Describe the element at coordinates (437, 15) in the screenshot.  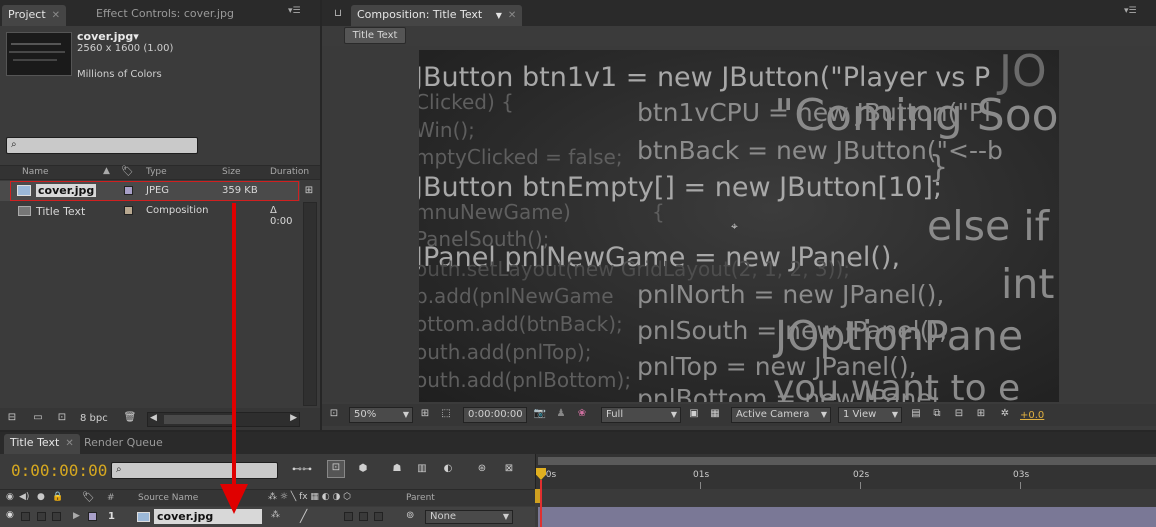
I see `tab-composition: Composition: Title Text ▼ ✕` at that location.